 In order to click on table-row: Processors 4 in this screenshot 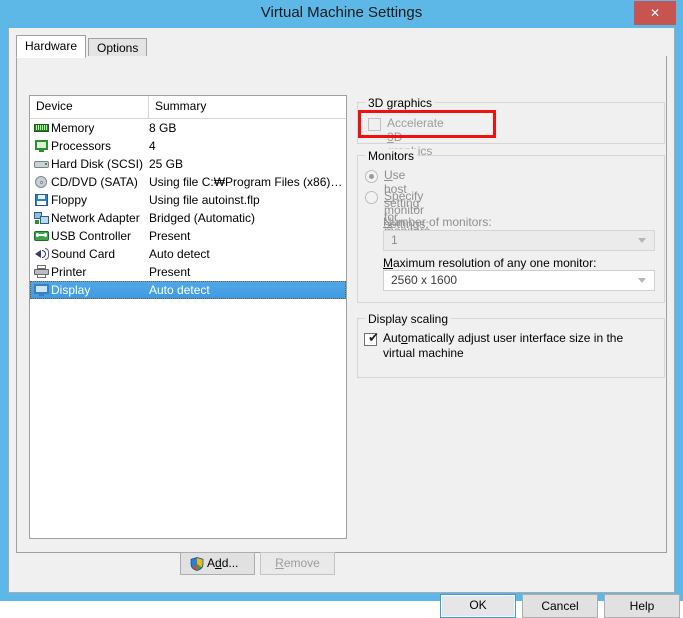, I will do `click(188, 146)`.